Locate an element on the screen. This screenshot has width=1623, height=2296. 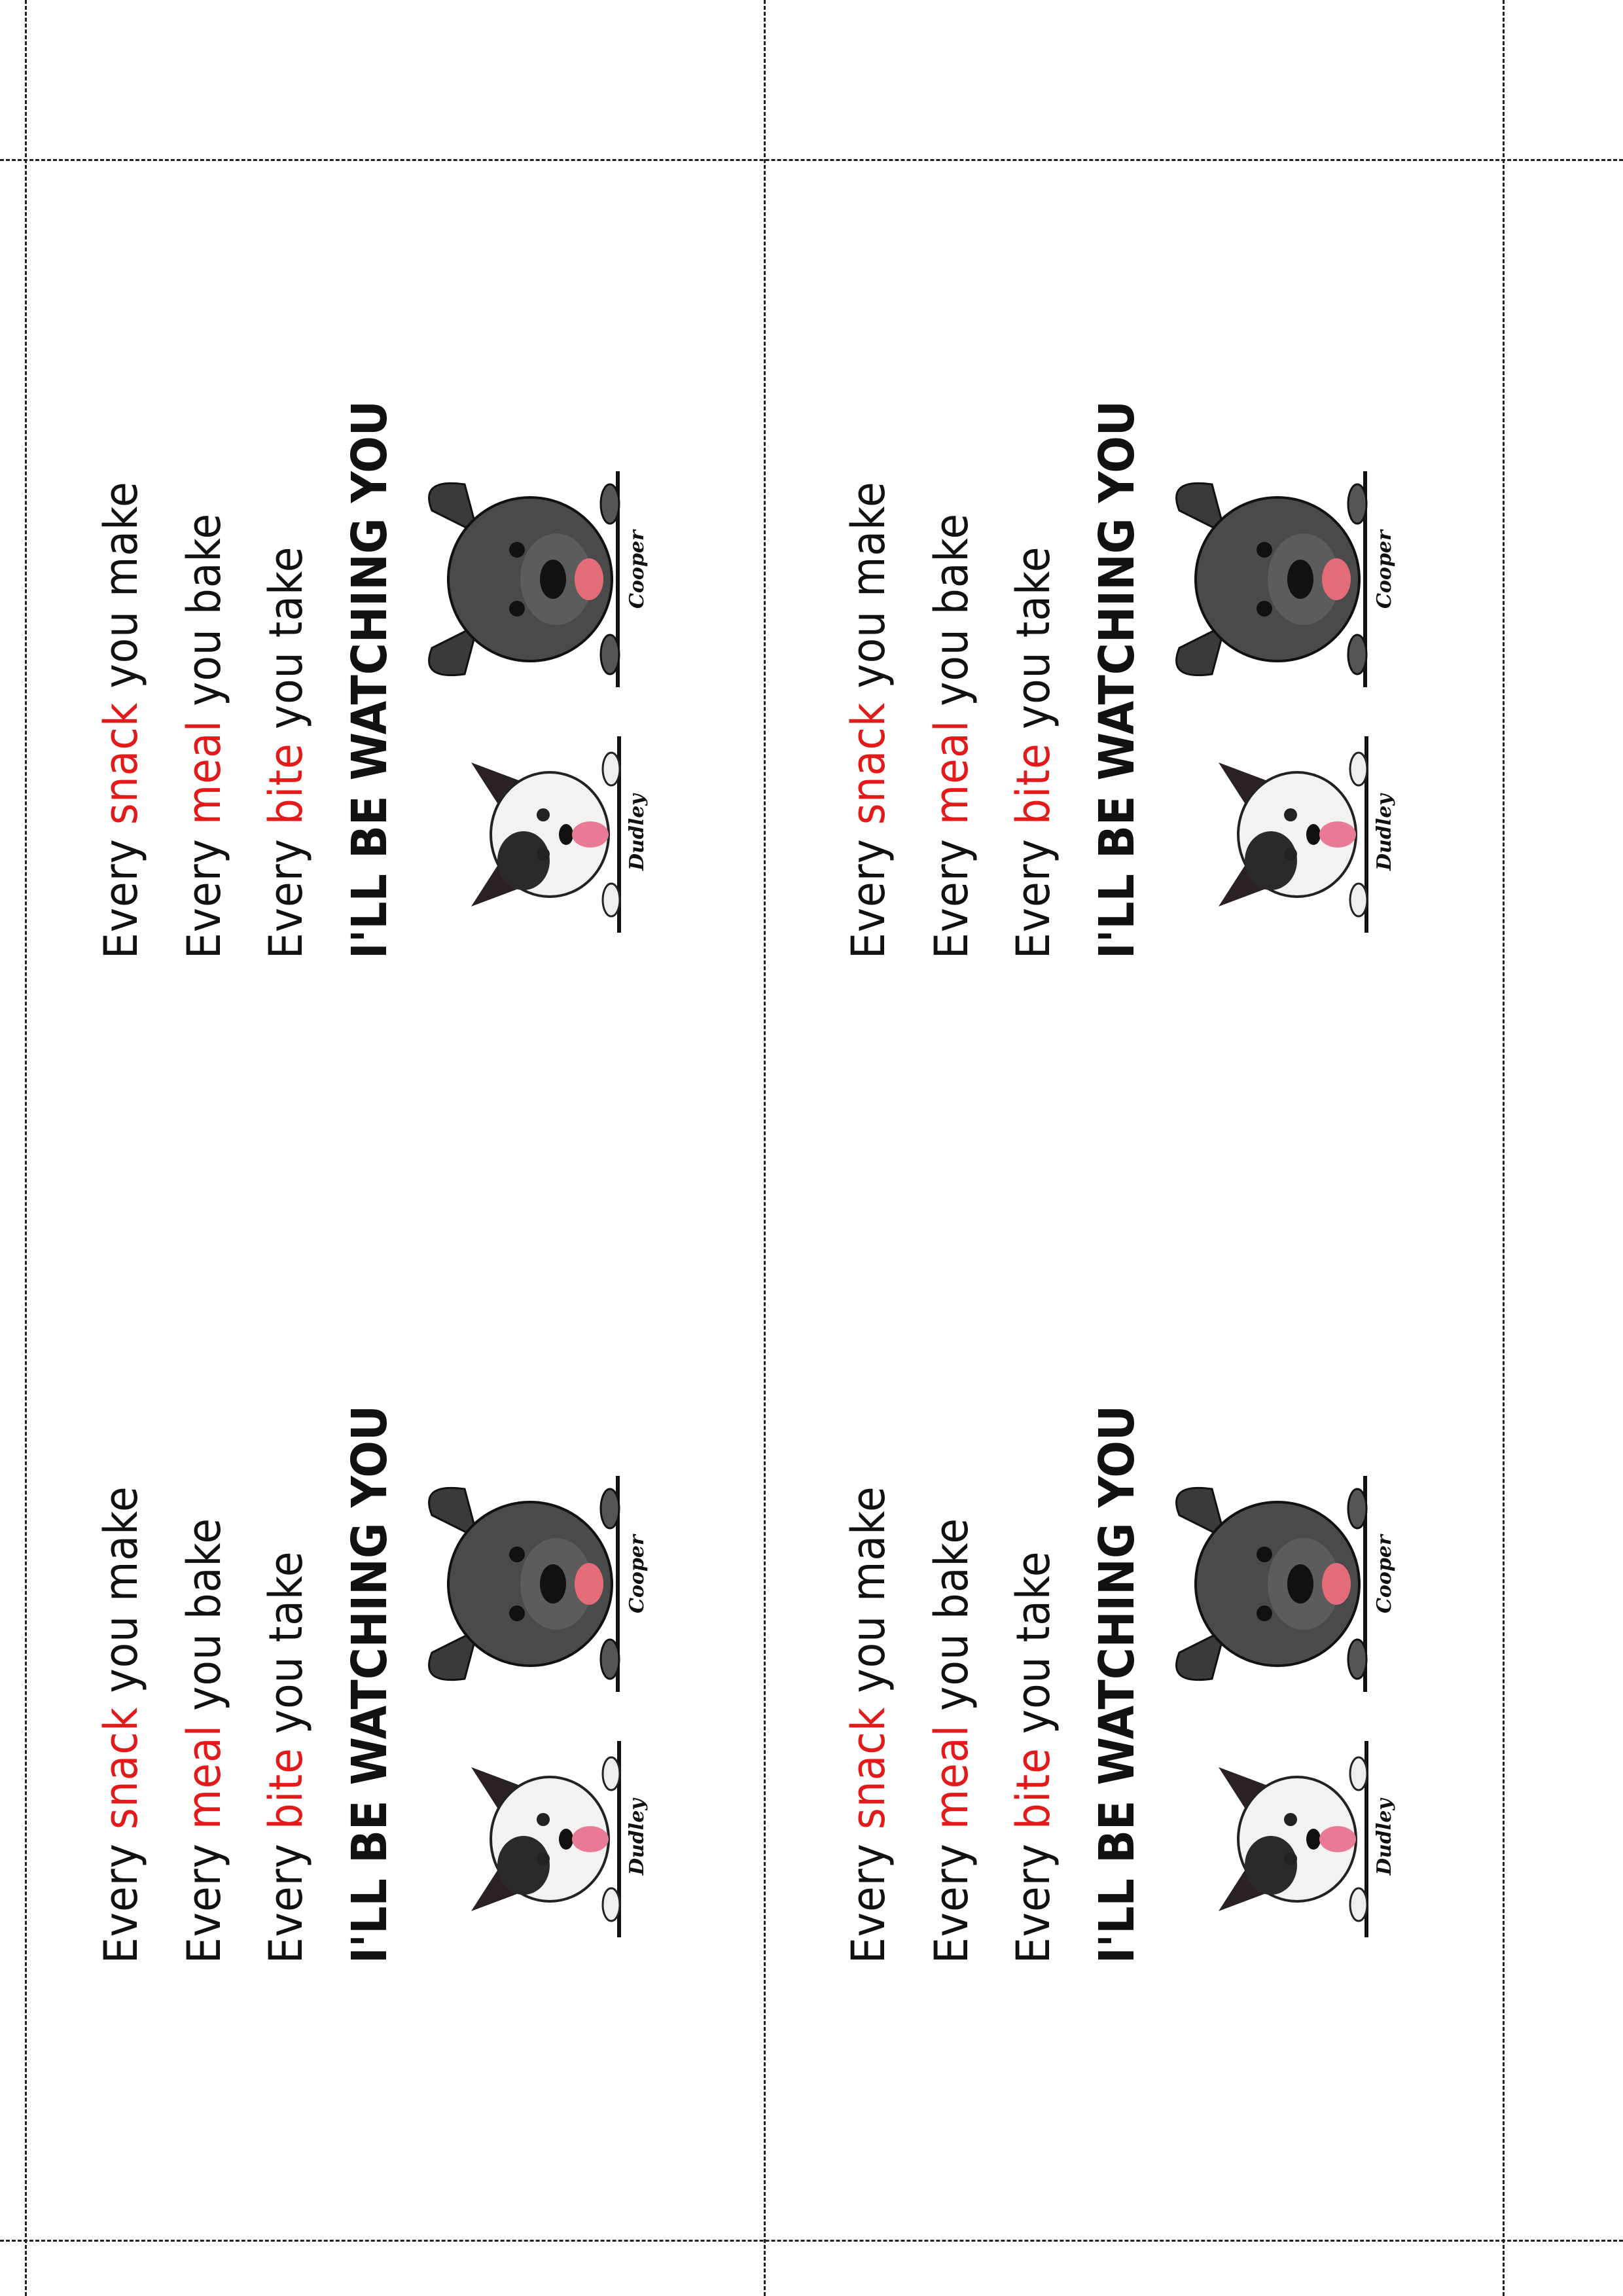
cut-line-middle is located at coordinates (765, 1148).